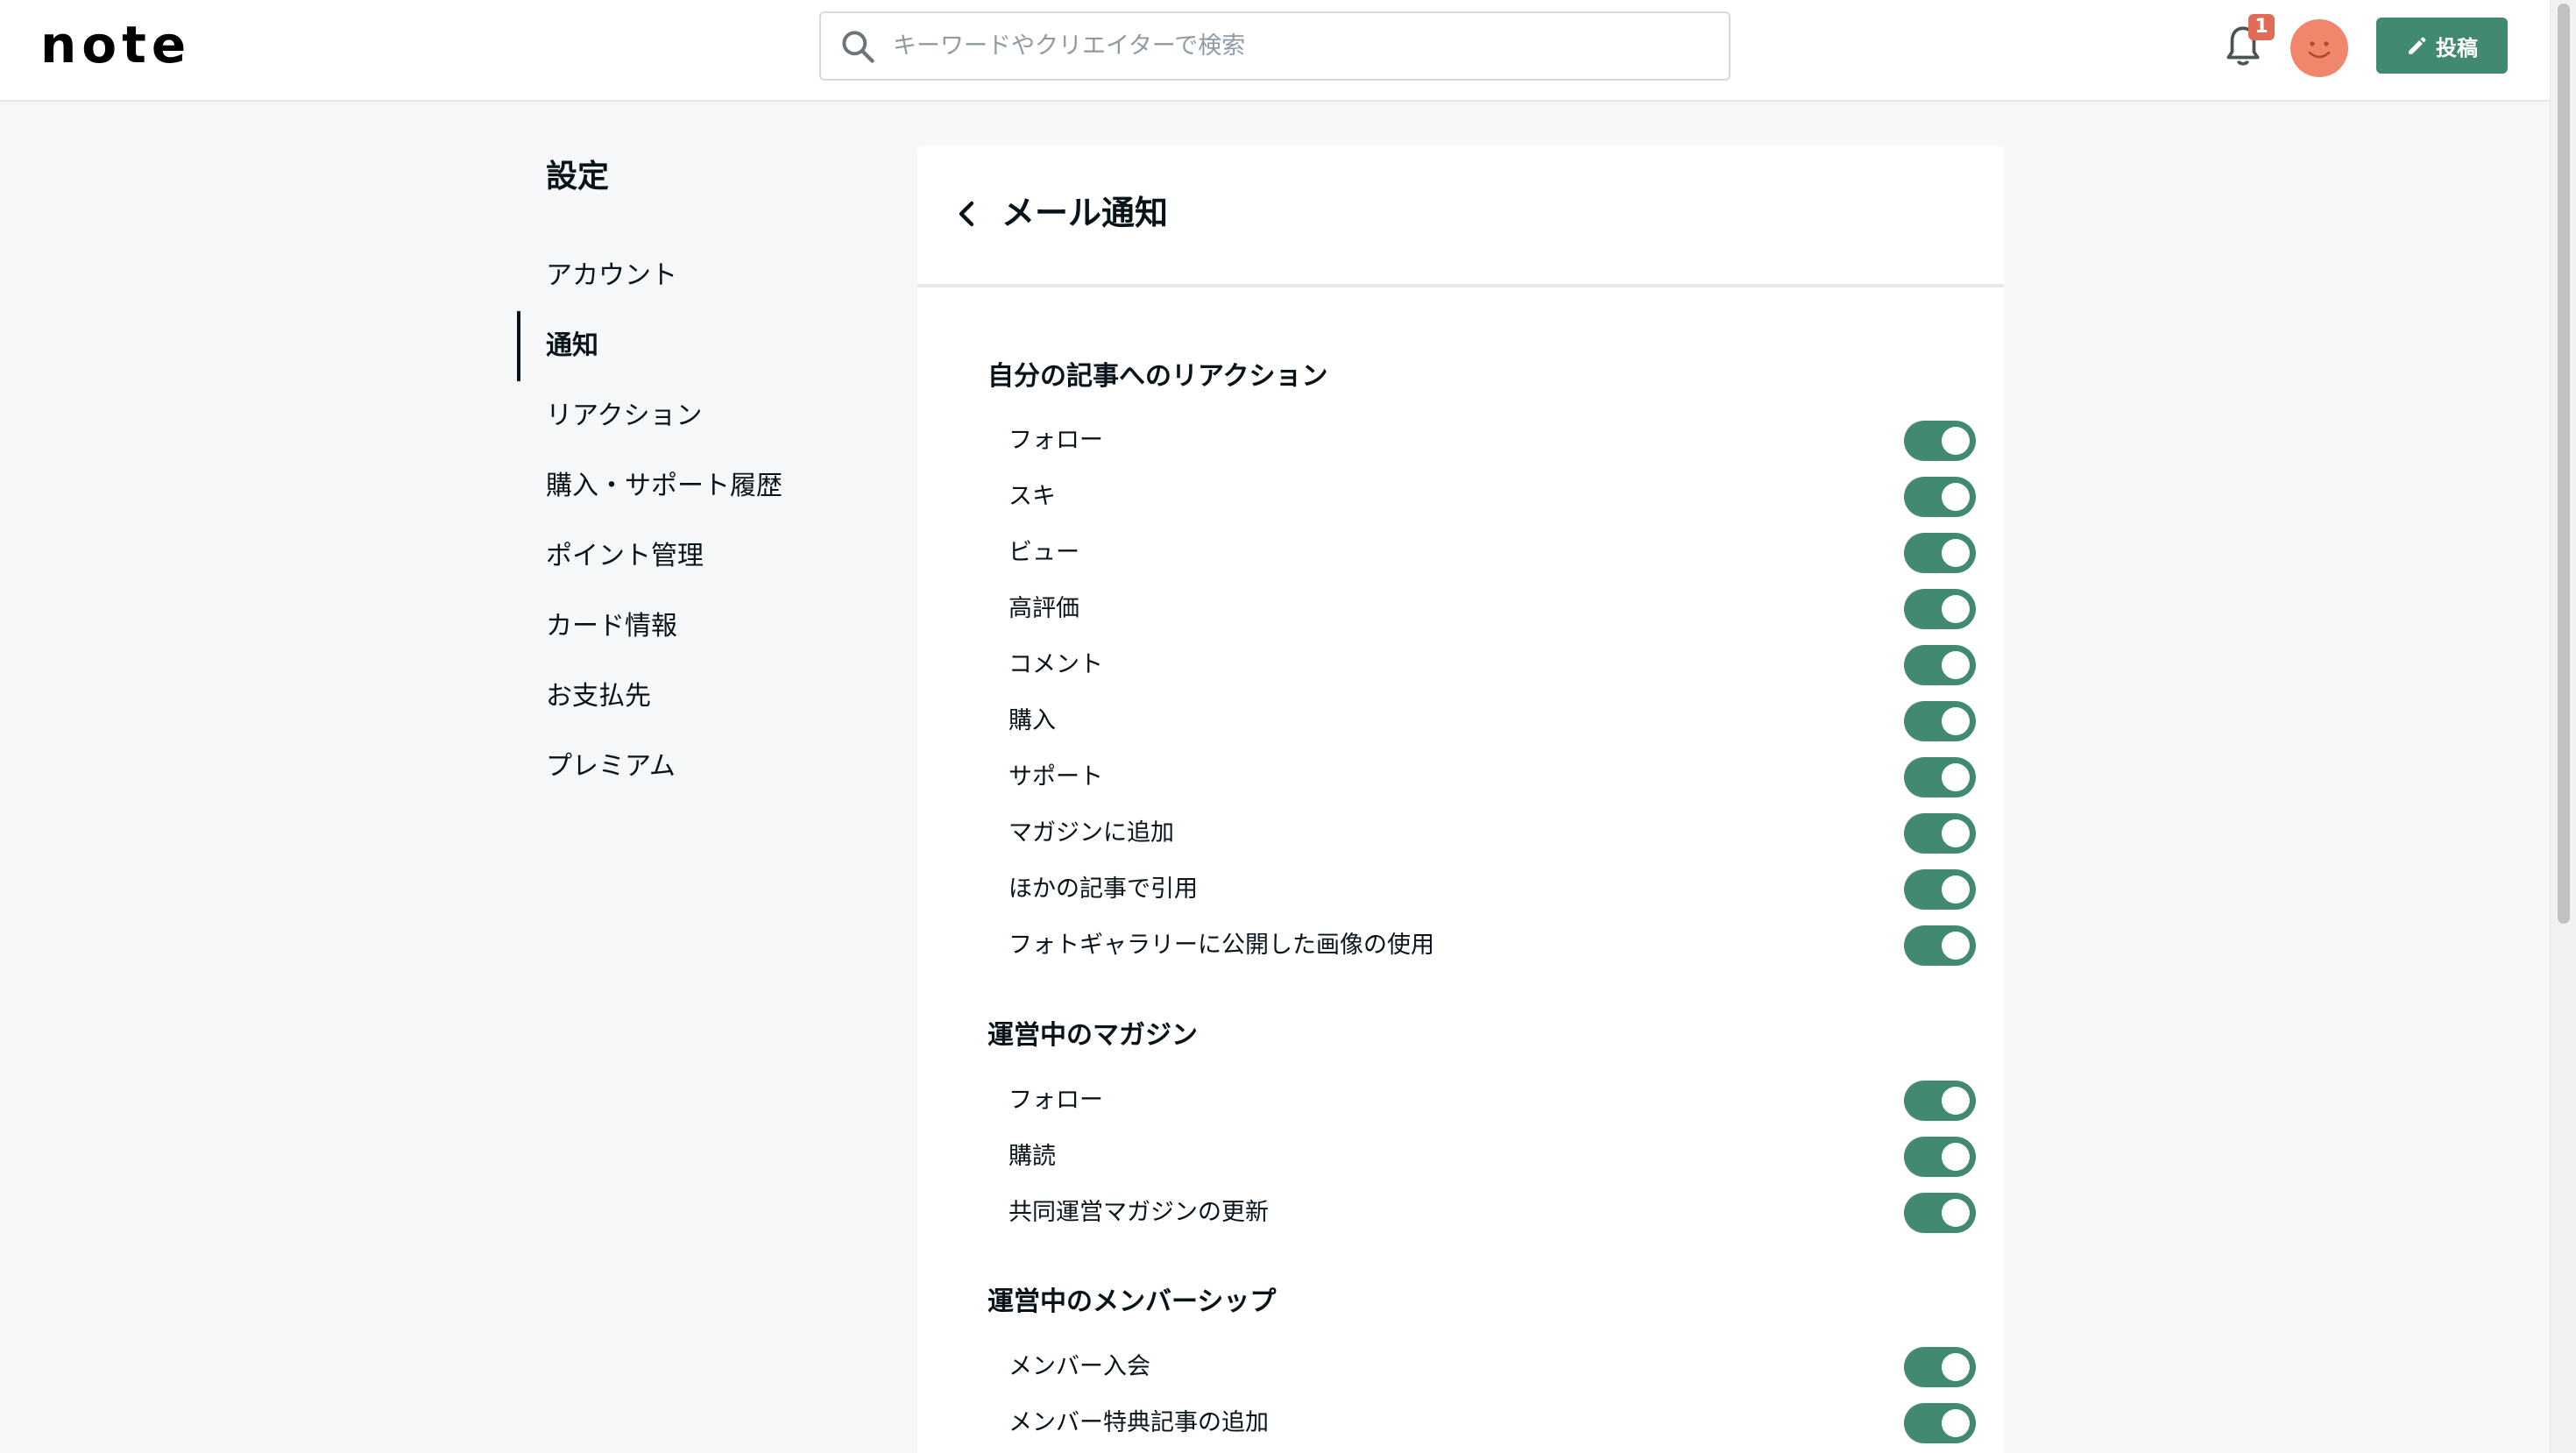  Describe the element at coordinates (1157, 376) in the screenshot. I see `section-title-article-reactions: 自分の記事へのリアクション` at that location.